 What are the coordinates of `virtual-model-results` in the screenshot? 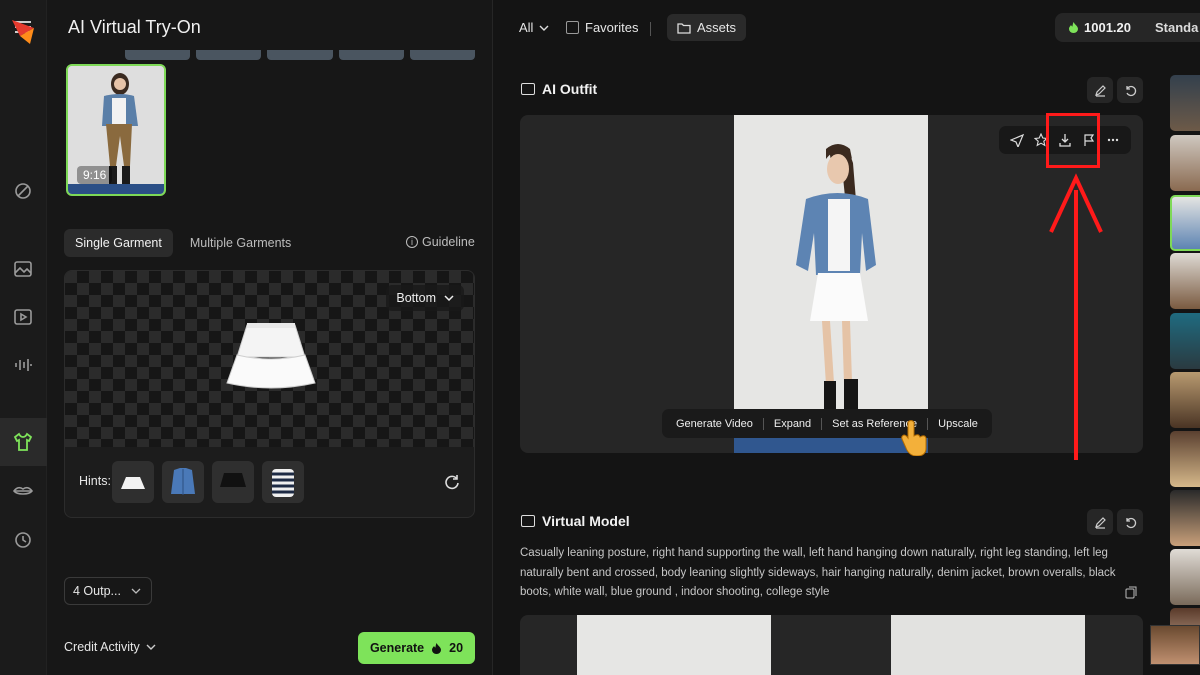 It's located at (831, 645).